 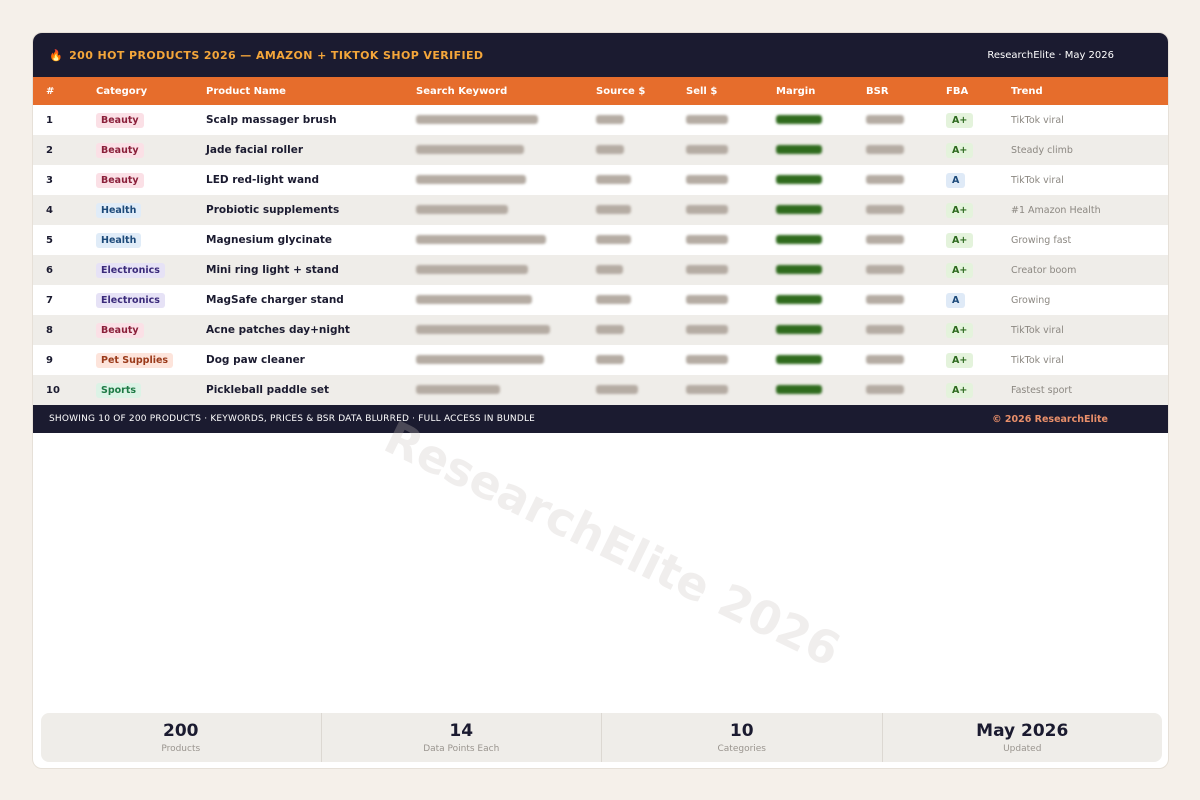 What do you see at coordinates (796, 91) in the screenshot?
I see `column-header: Margin` at bounding box center [796, 91].